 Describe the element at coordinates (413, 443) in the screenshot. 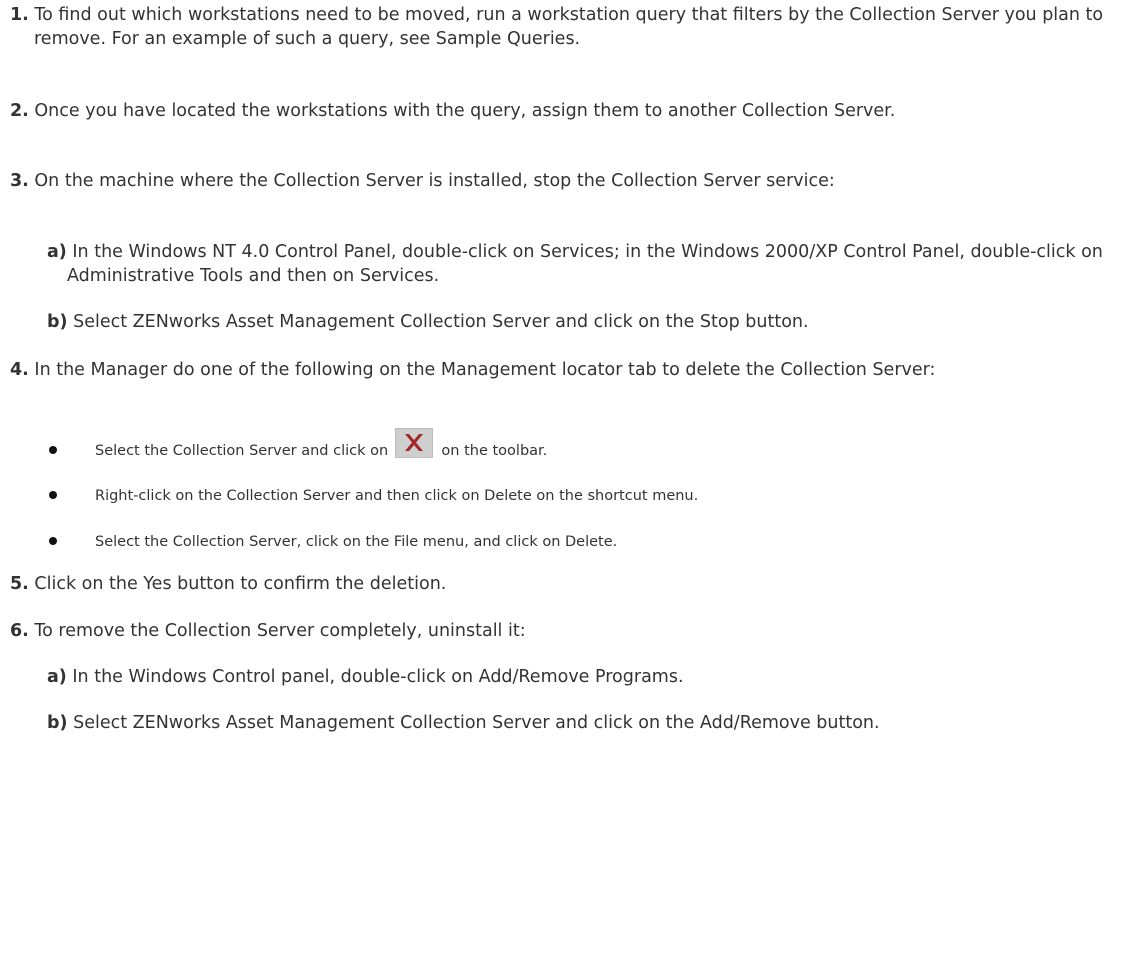

I see `delete-x-icon` at that location.